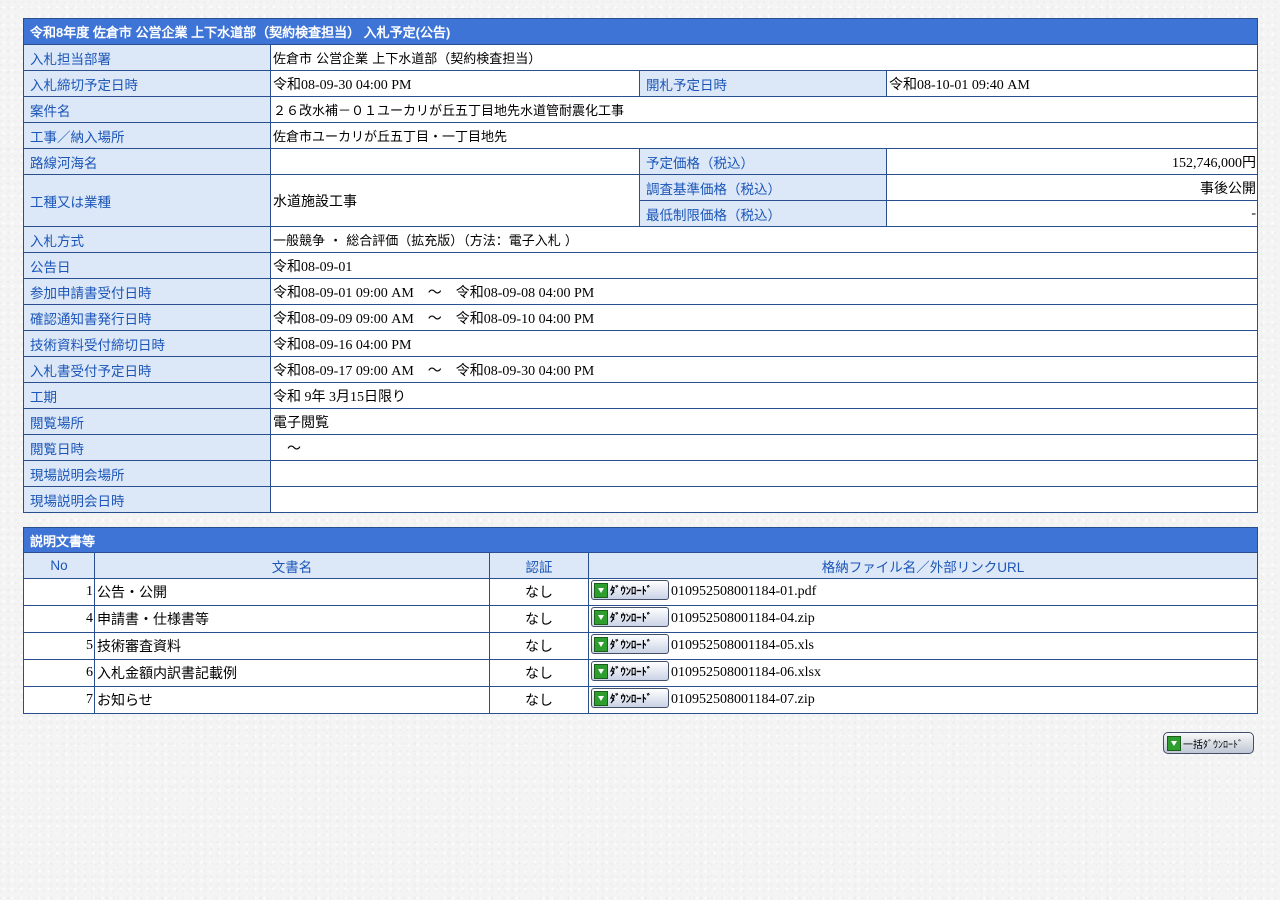 The width and height of the screenshot is (1280, 900). Describe the element at coordinates (640, 540) in the screenshot. I see `documents-caption: 説明文書等` at that location.